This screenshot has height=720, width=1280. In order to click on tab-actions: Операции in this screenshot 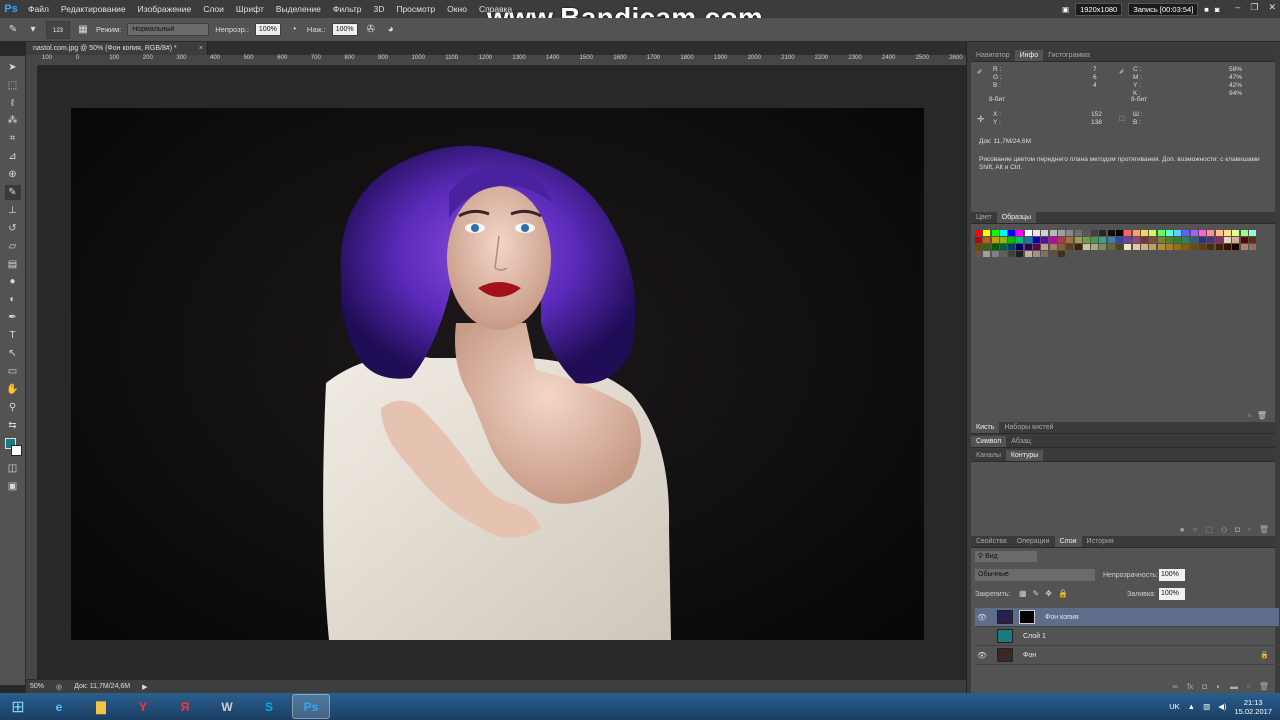, I will do `click(1033, 541)`.